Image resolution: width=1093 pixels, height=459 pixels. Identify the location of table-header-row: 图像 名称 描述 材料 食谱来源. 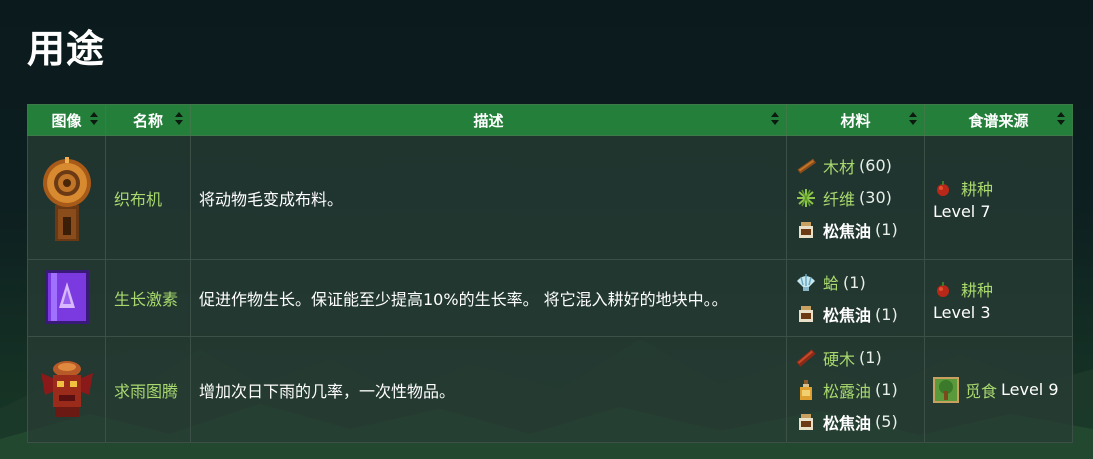
(550, 120).